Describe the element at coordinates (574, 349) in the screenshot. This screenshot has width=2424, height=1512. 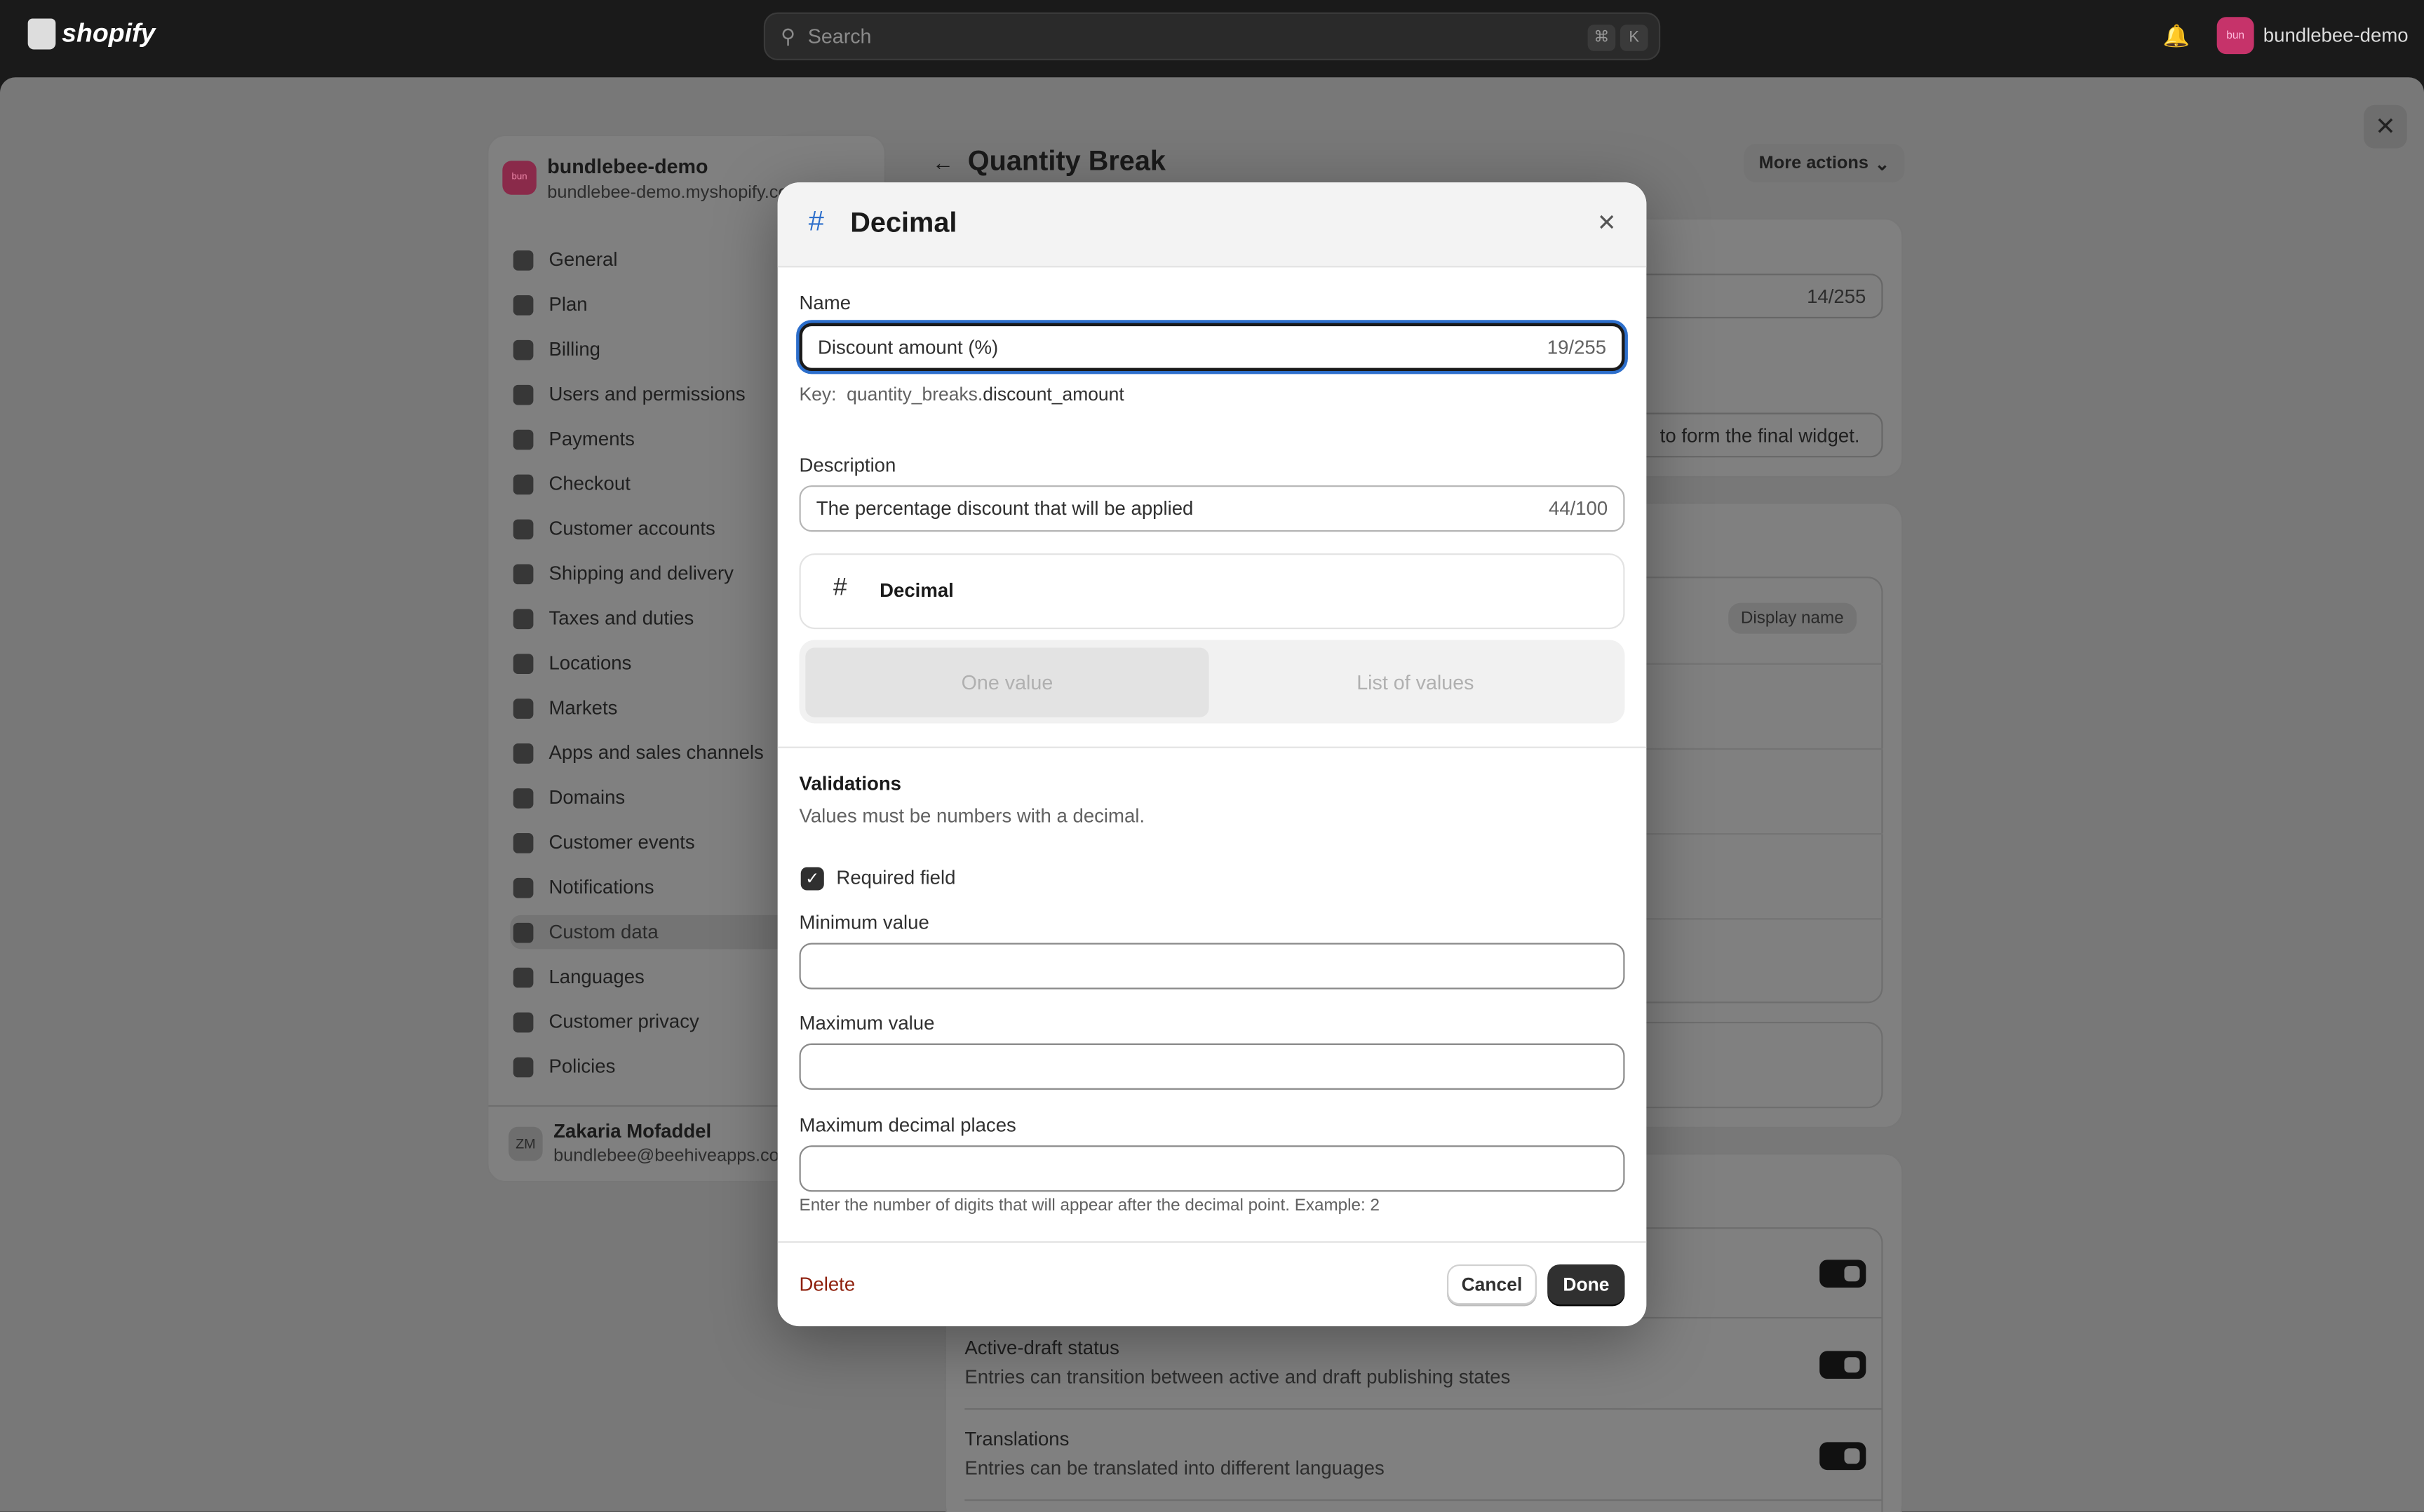
I see `sidebar-item-label: Billing` at that location.